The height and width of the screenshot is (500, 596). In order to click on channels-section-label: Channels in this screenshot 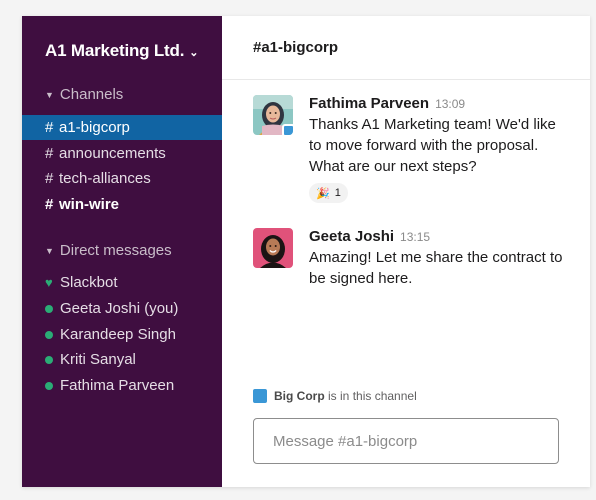, I will do `click(91, 94)`.